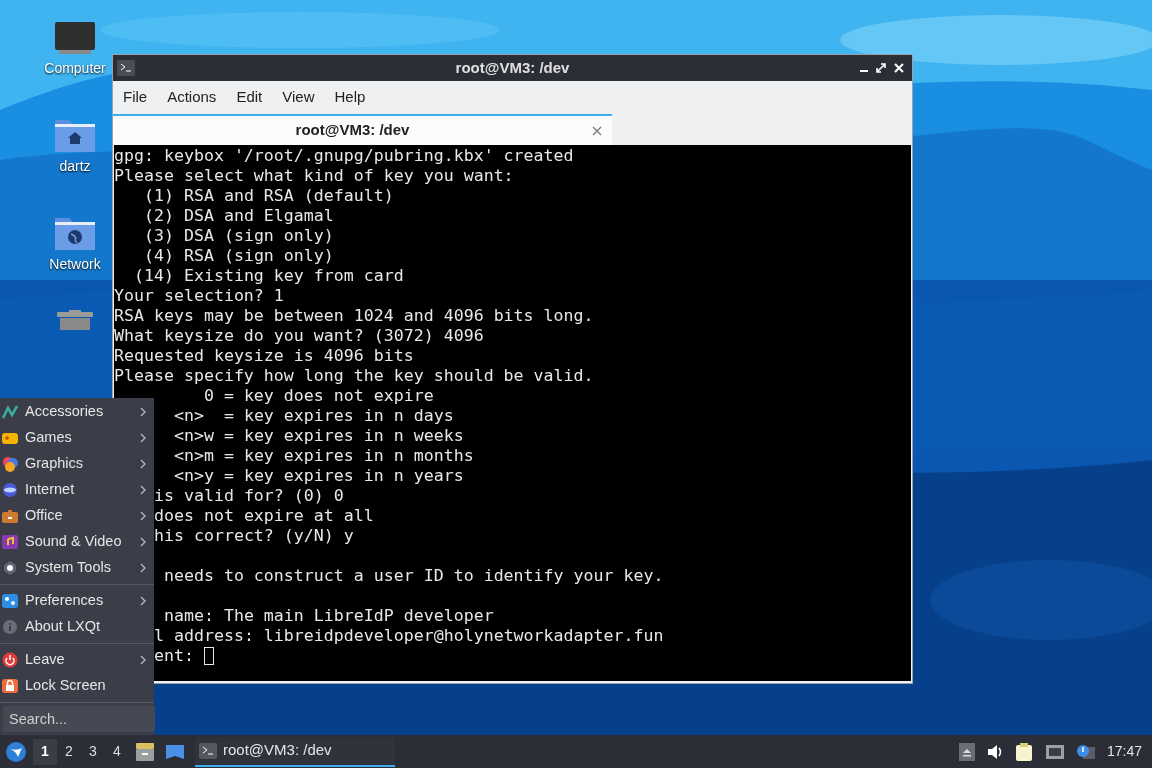  What do you see at coordinates (881, 68) in the screenshot?
I see `maximize-icon` at bounding box center [881, 68].